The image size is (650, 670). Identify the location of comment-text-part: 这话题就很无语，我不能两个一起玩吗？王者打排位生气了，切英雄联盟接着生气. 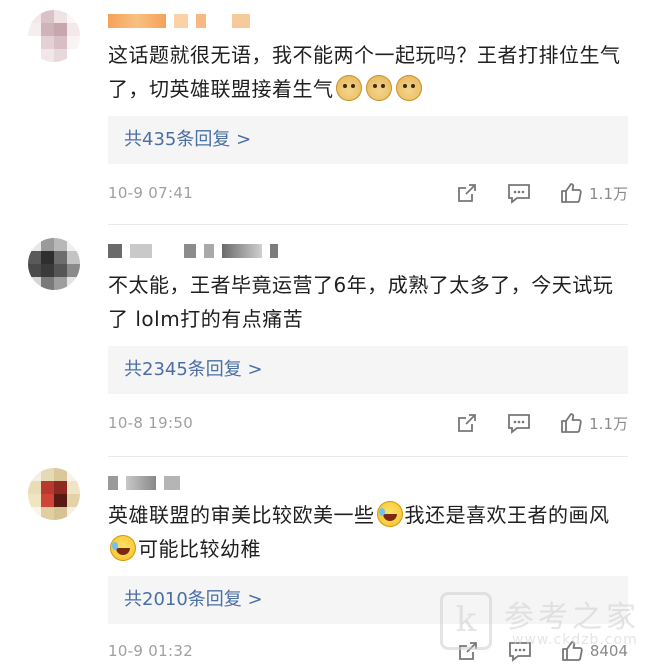
(364, 72).